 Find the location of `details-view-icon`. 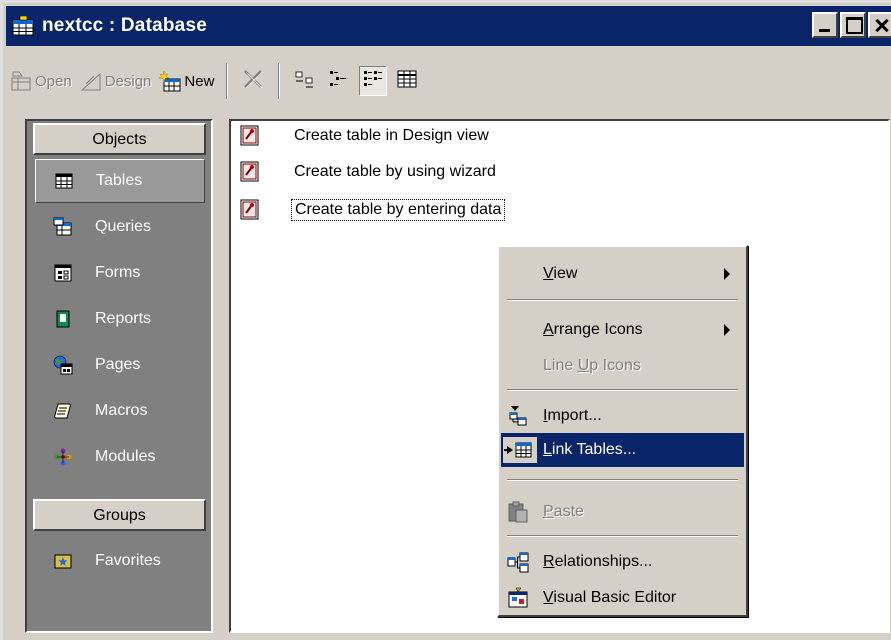

details-view-icon is located at coordinates (407, 81).